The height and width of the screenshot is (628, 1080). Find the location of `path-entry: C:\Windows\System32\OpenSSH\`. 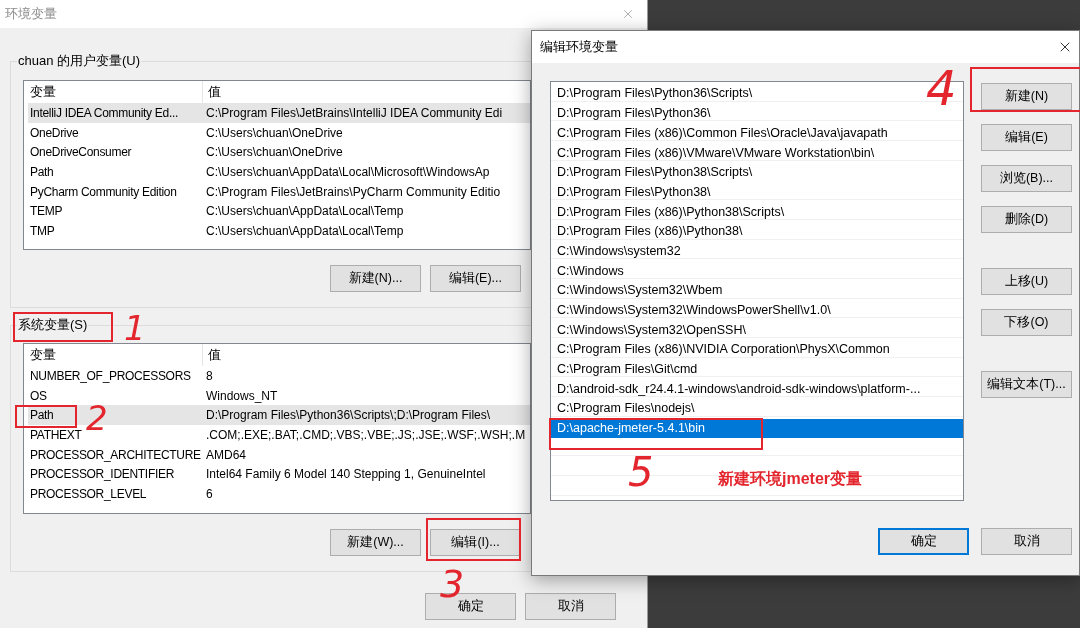

path-entry: C:\Windows\System32\OpenSSH\ is located at coordinates (649, 330).